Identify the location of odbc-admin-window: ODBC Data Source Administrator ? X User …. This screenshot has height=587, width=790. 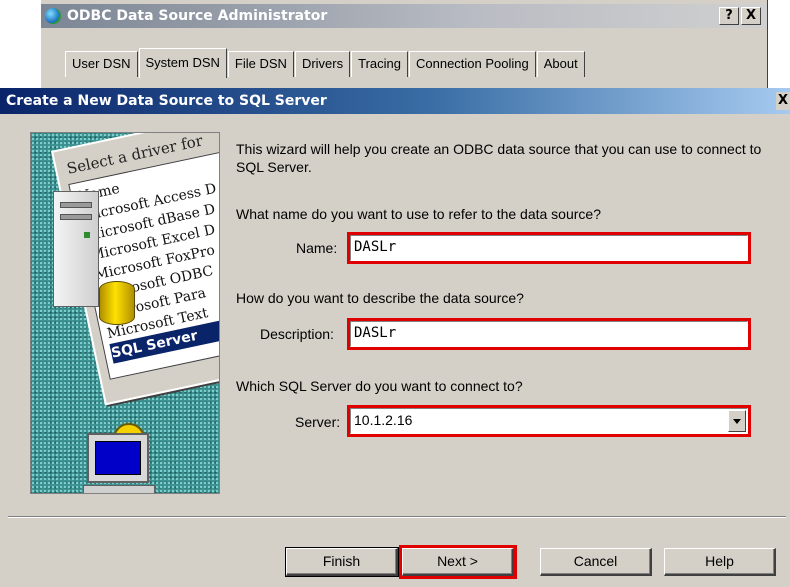
(404, 45).